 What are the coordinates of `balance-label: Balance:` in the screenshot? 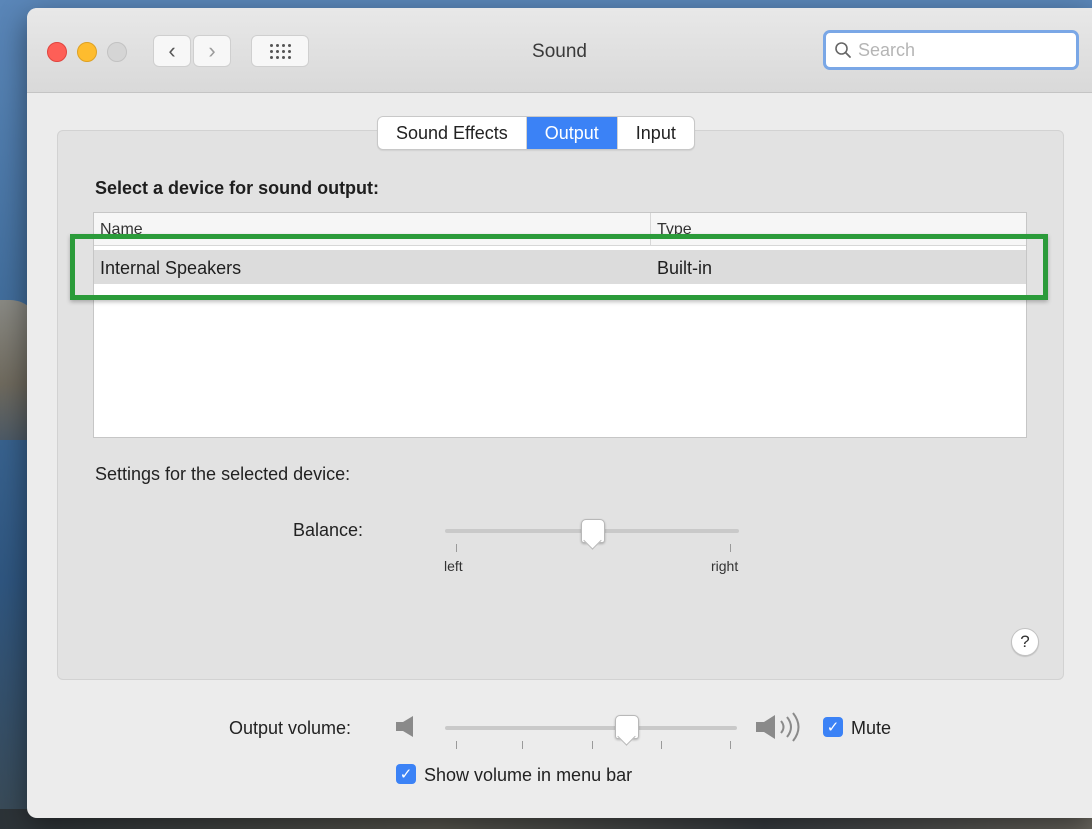 It's located at (328, 530).